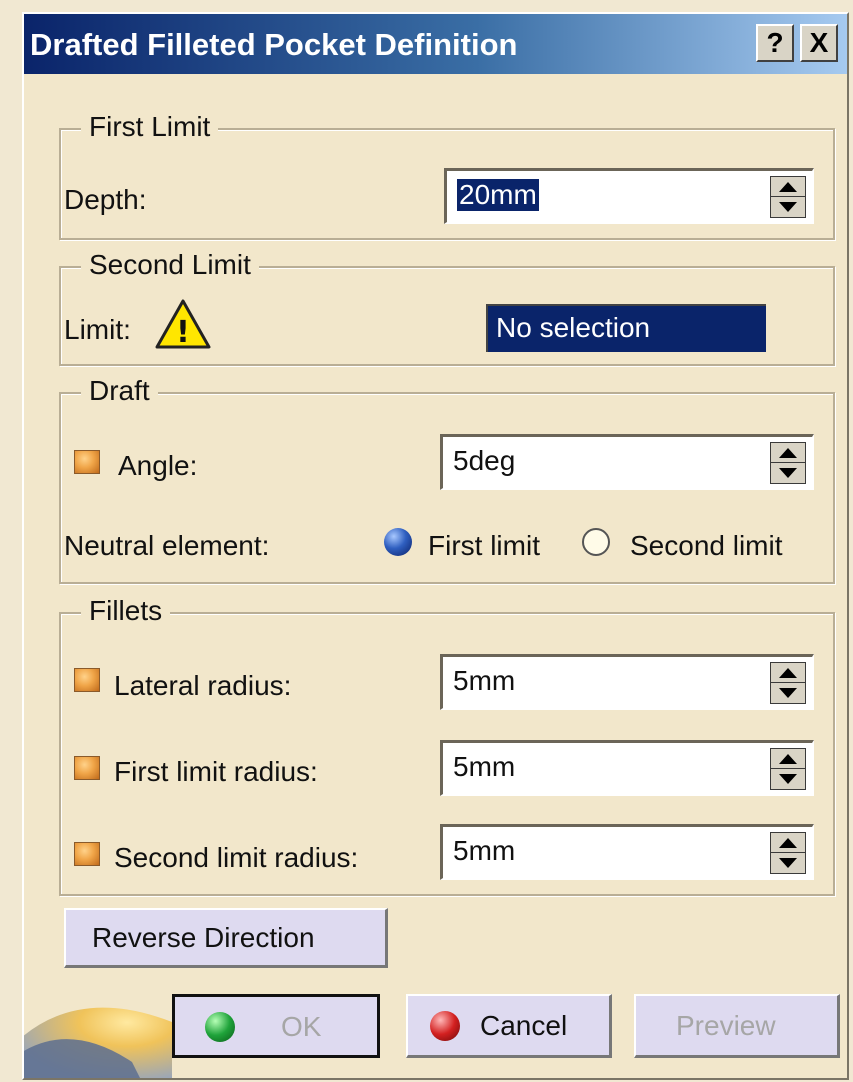  What do you see at coordinates (775, 43) in the screenshot?
I see `help-button: ?` at bounding box center [775, 43].